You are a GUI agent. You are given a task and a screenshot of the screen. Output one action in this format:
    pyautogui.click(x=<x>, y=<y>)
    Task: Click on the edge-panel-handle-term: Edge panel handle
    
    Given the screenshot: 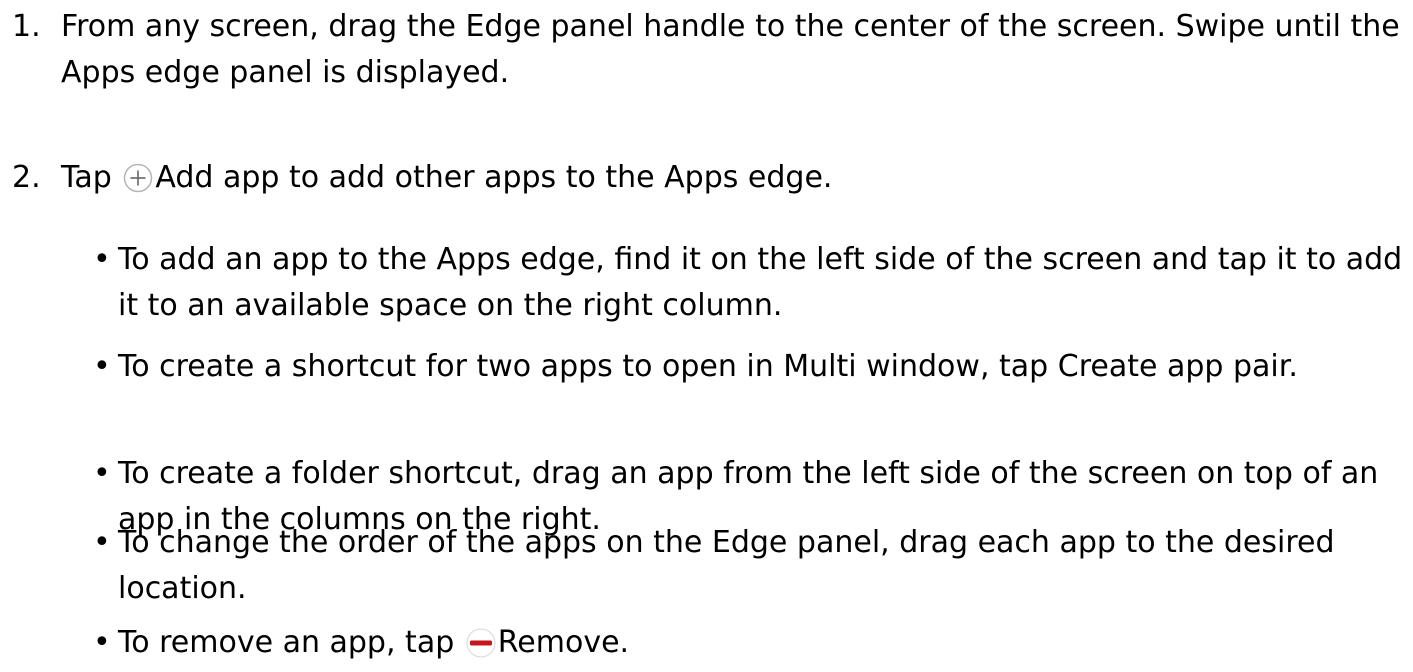 What is the action you would take?
    pyautogui.click(x=605, y=26)
    